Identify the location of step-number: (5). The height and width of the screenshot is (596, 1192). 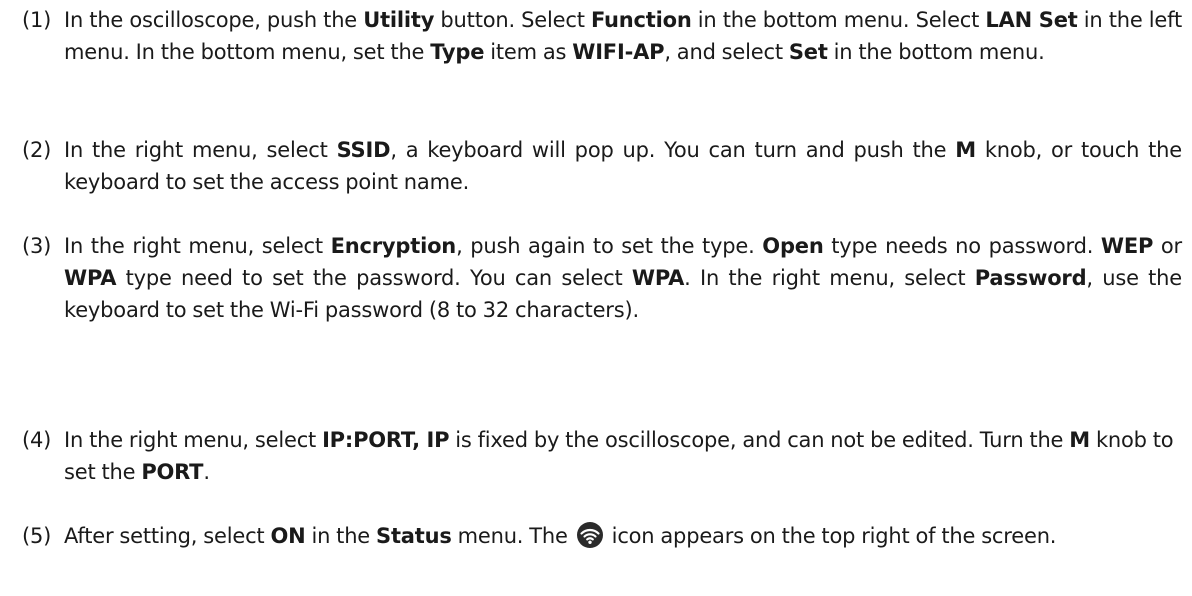
(37, 536).